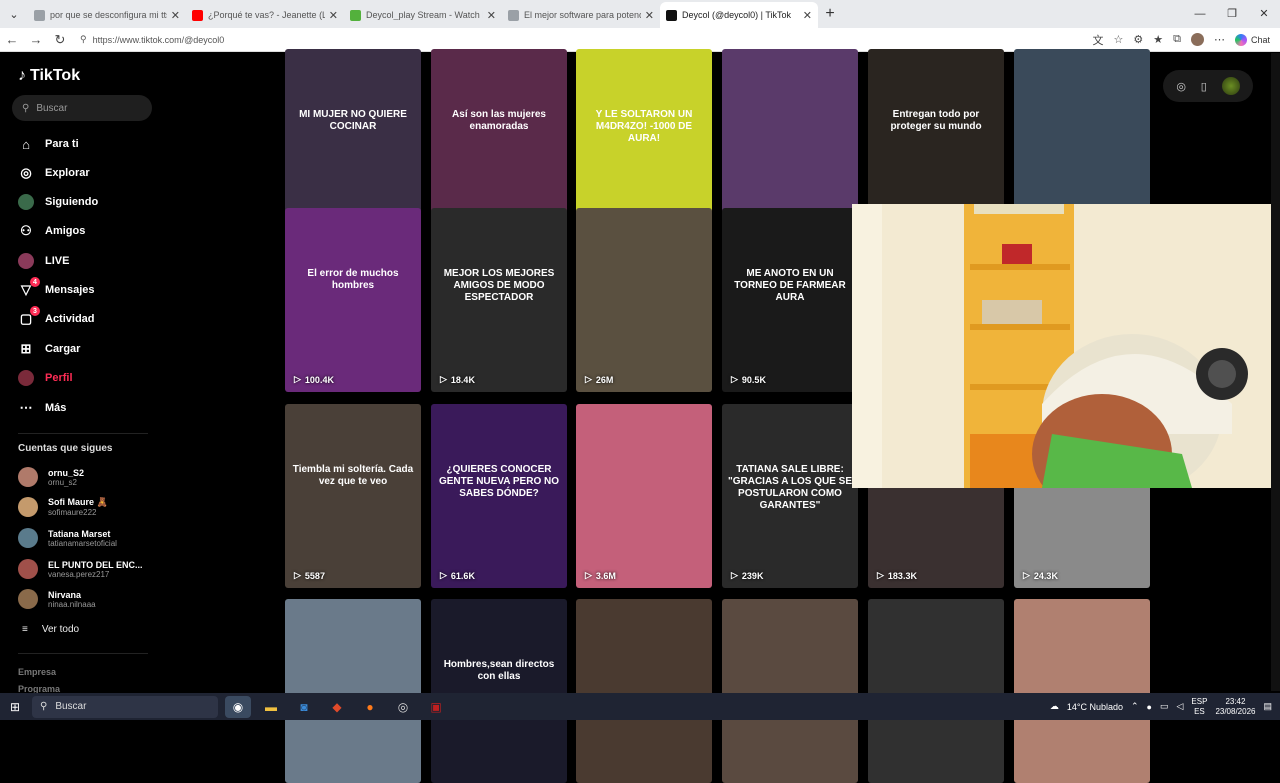 Image resolution: width=1280 pixels, height=783 pixels. What do you see at coordinates (83, 39) in the screenshot?
I see `site-info-icon: ⚲` at bounding box center [83, 39].